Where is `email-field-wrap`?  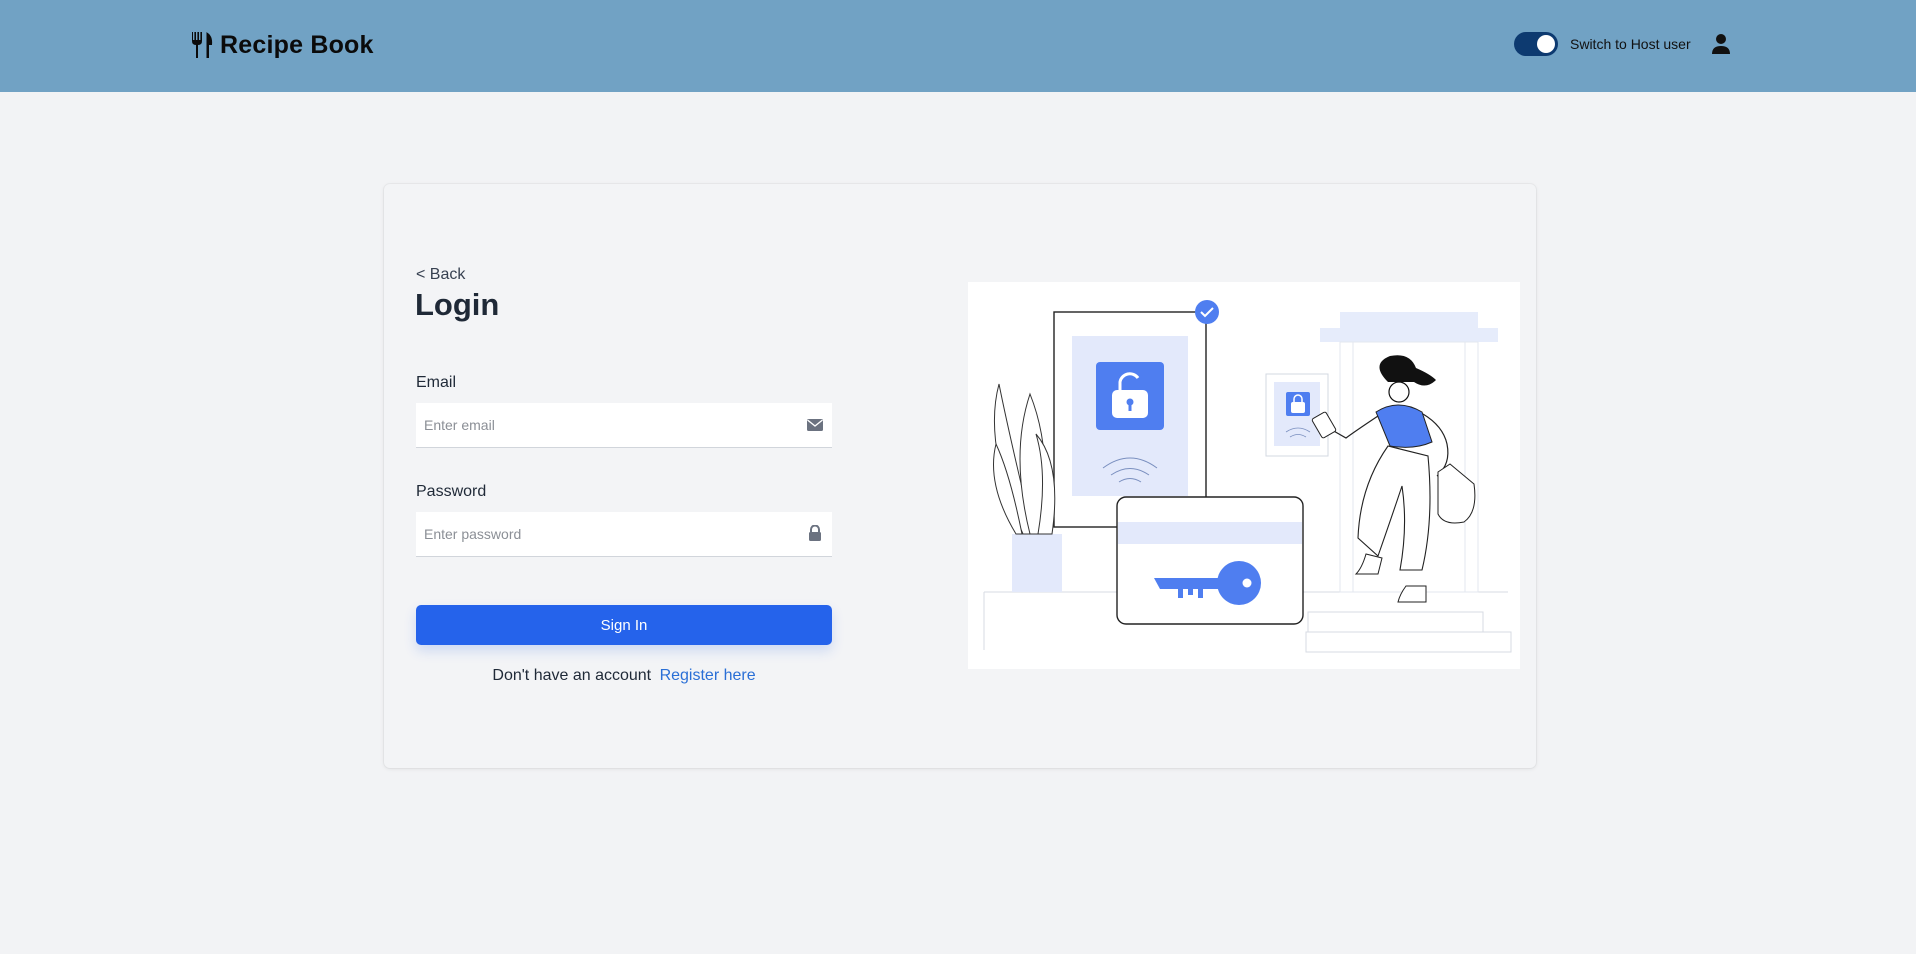
email-field-wrap is located at coordinates (624, 425).